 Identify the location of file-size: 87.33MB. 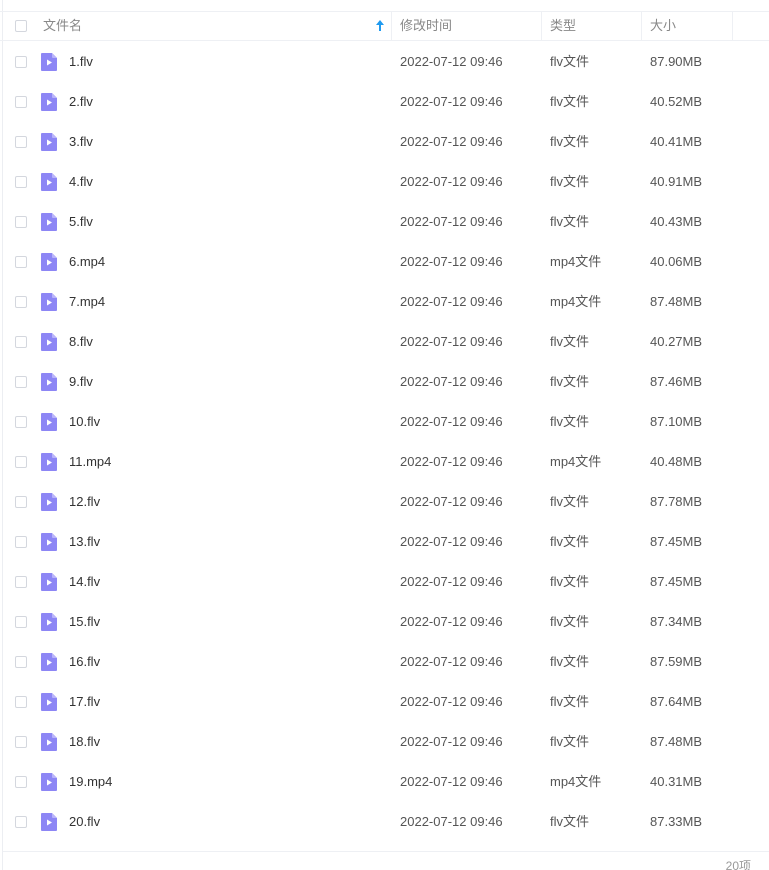
(676, 821).